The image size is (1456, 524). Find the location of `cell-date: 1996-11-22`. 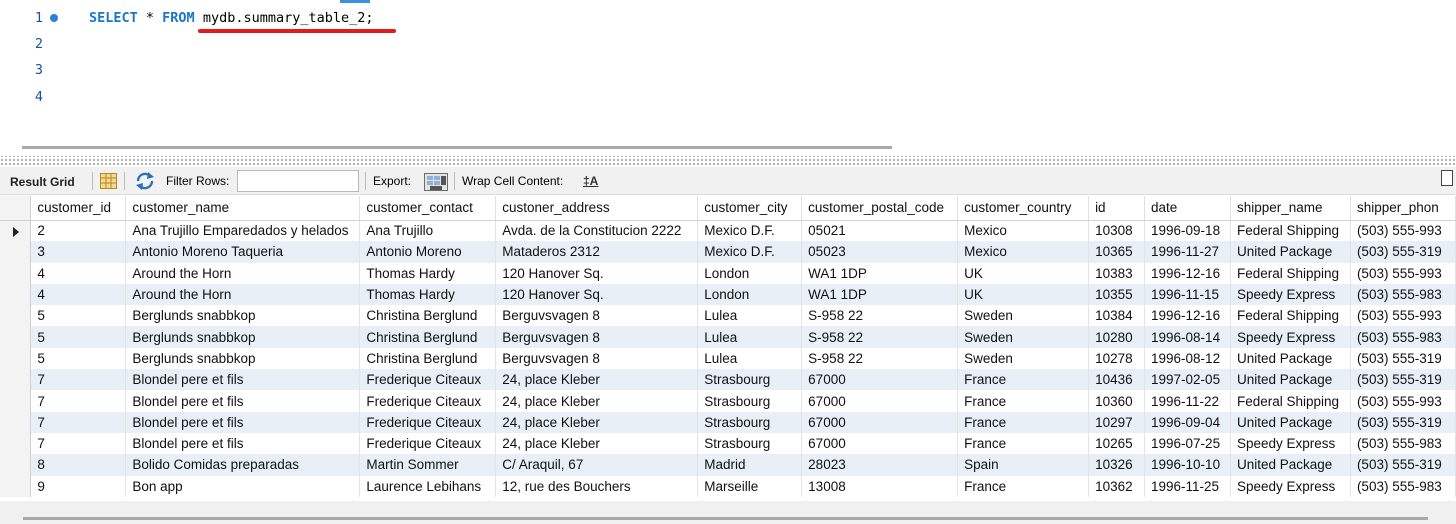

cell-date: 1996-11-22 is located at coordinates (1187, 401).